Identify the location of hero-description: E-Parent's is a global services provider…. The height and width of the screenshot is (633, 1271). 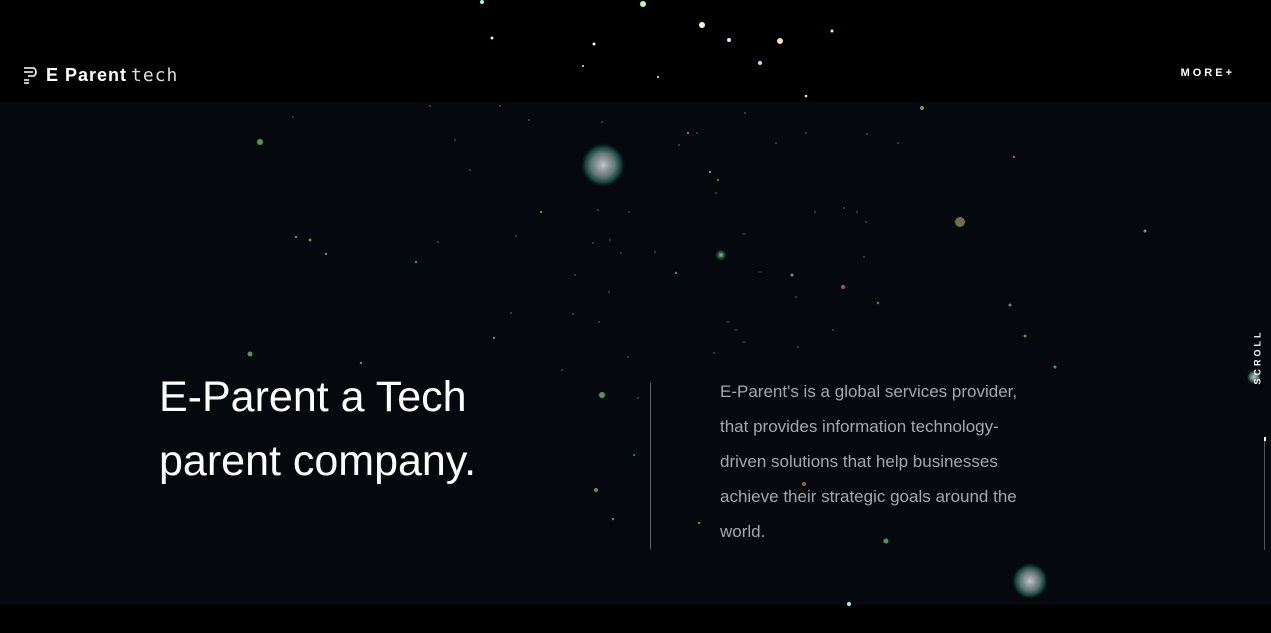
(869, 461).